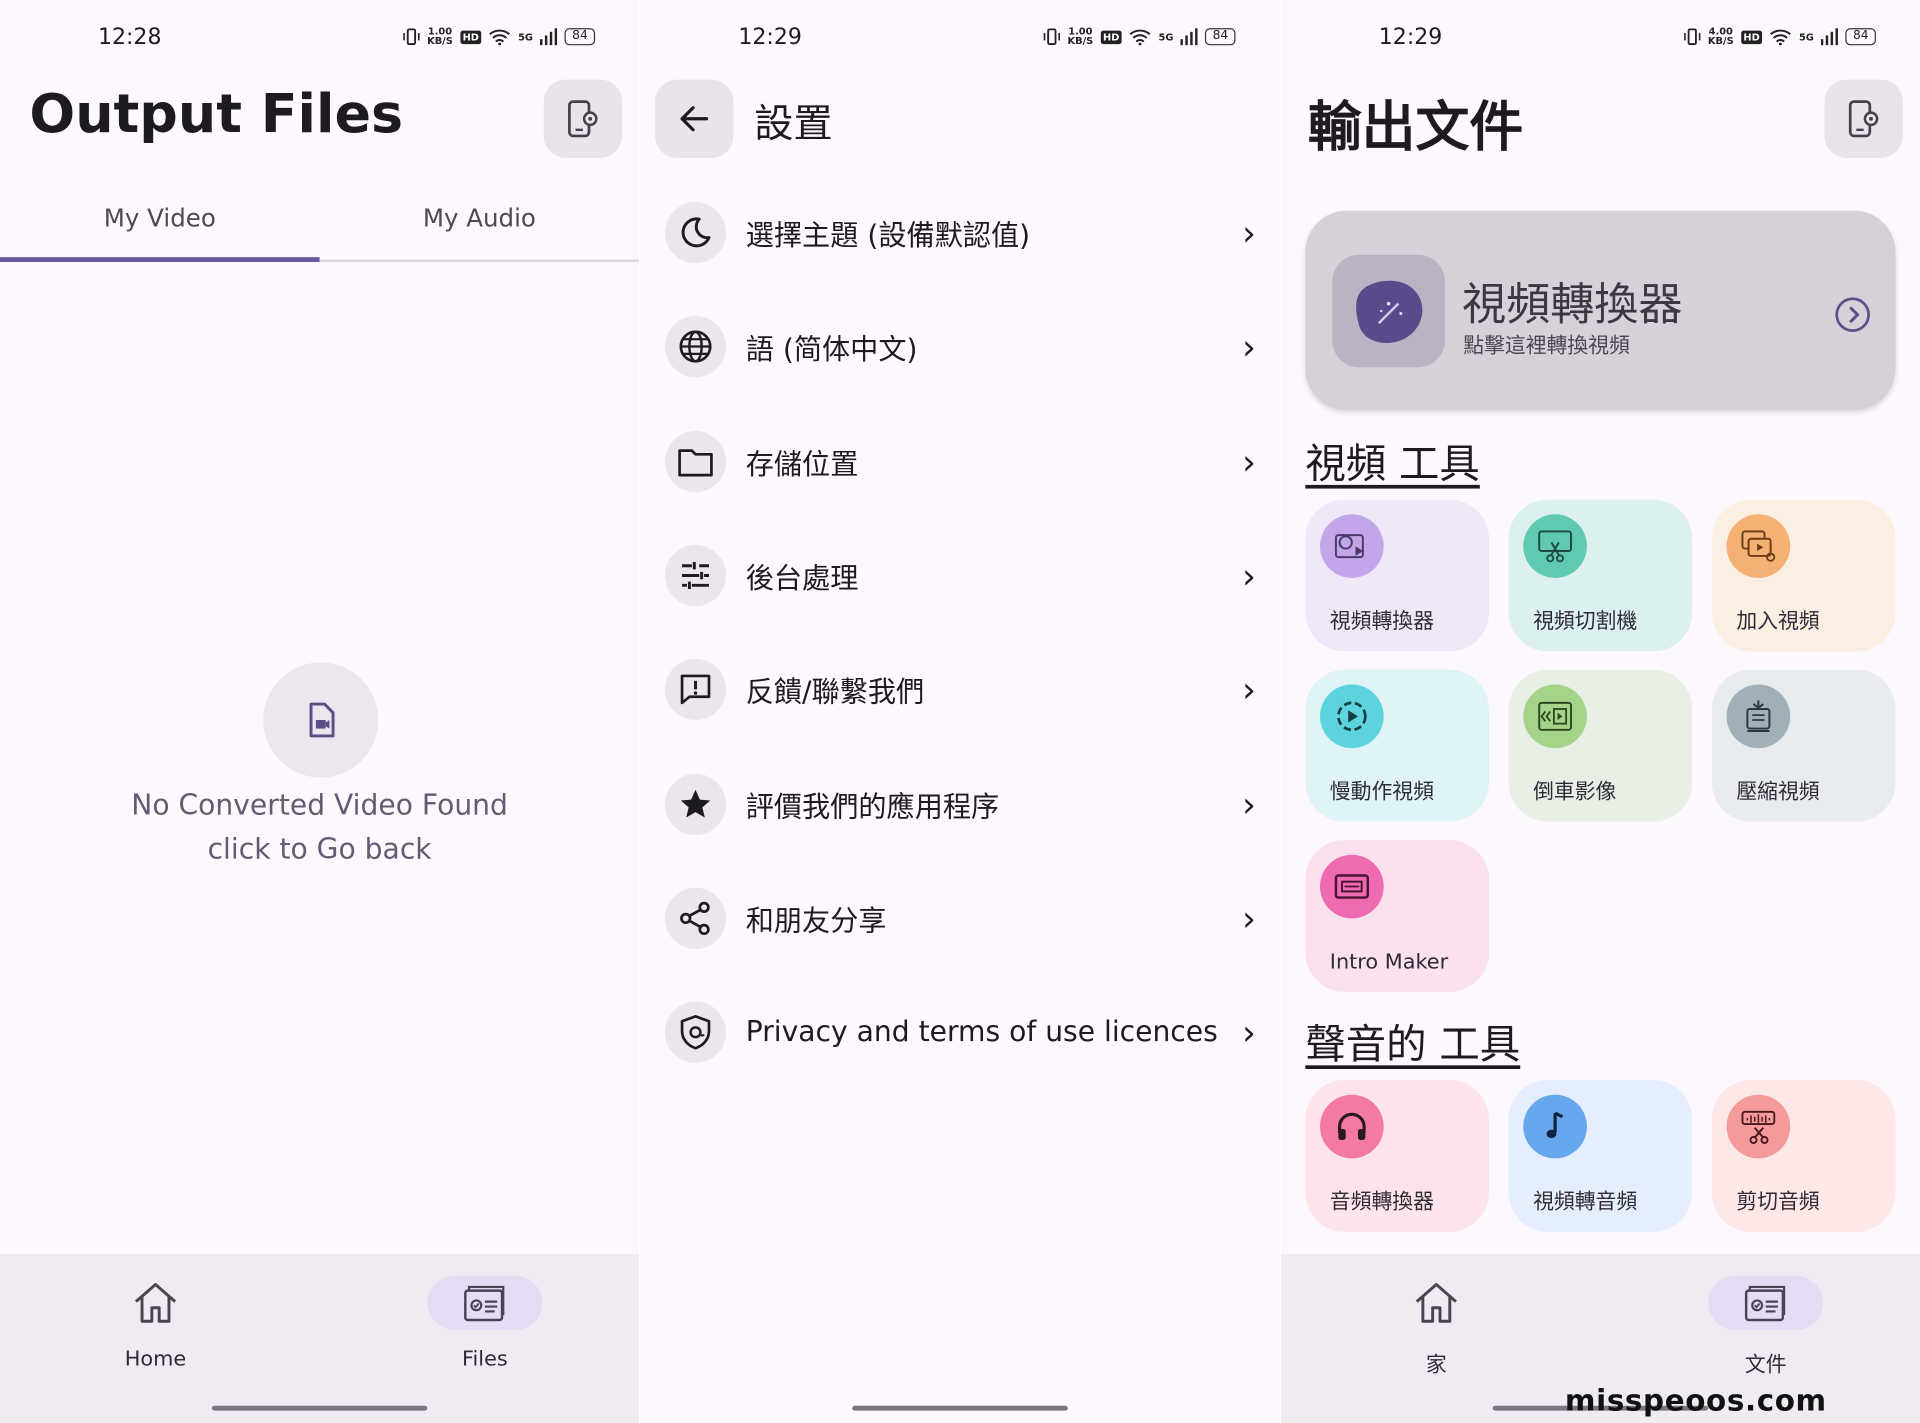  I want to click on sliders-icon, so click(695, 575).